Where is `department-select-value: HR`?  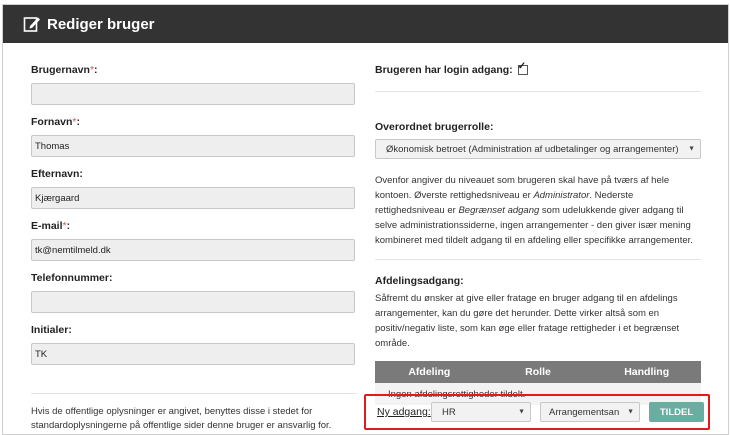
department-select-value: HR is located at coordinates (449, 412).